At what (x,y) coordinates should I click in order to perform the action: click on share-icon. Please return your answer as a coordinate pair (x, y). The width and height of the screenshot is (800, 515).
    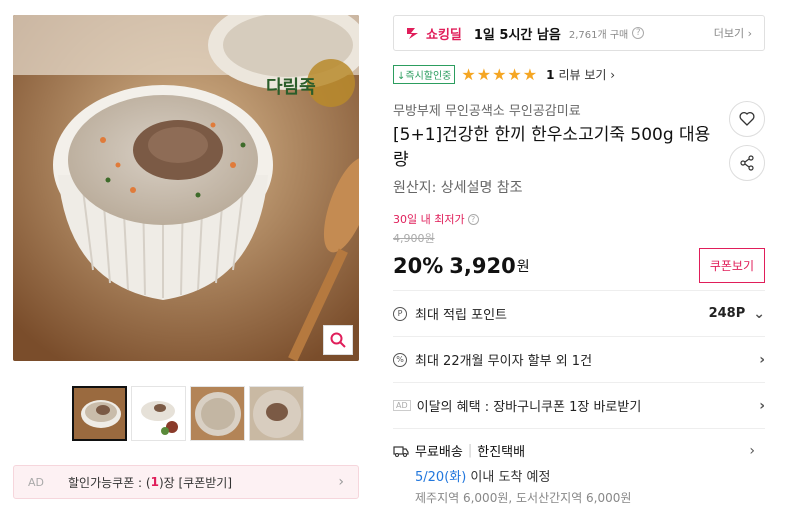
    Looking at the image, I should click on (747, 163).